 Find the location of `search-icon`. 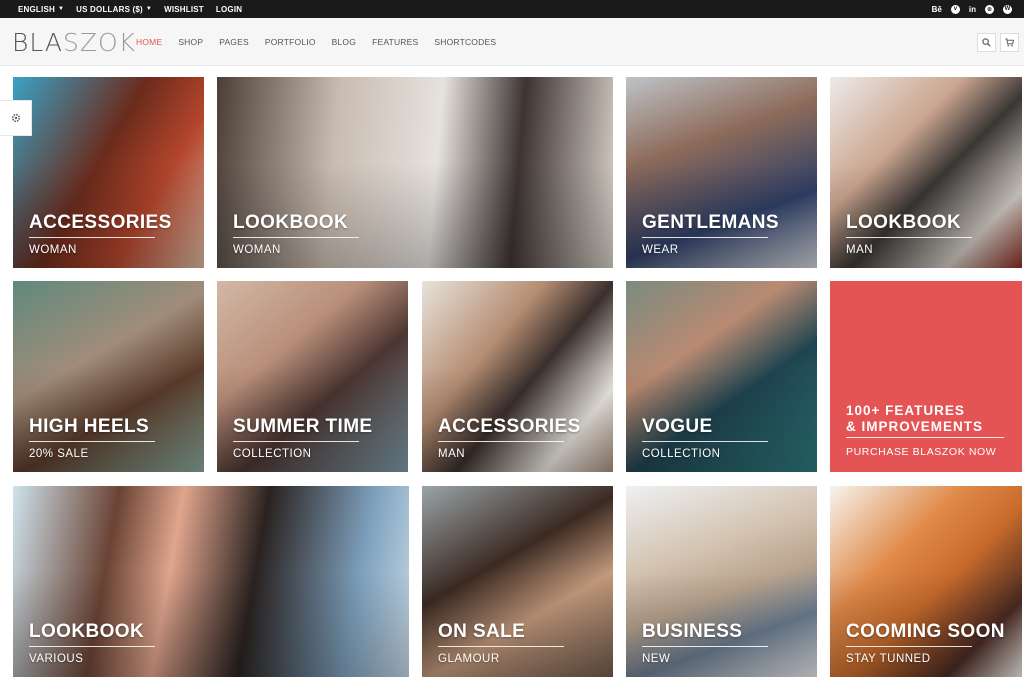

search-icon is located at coordinates (986, 42).